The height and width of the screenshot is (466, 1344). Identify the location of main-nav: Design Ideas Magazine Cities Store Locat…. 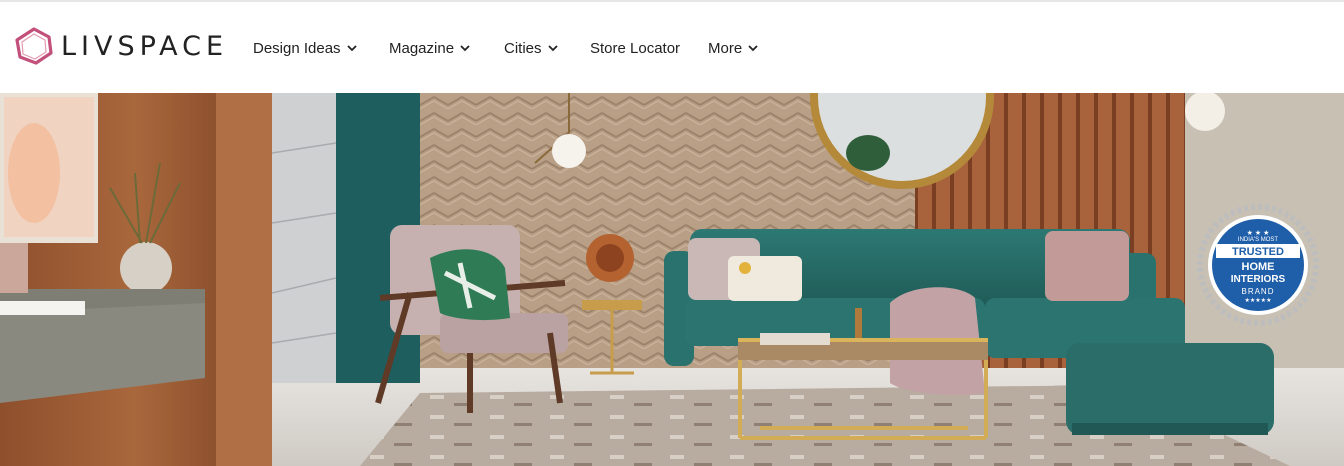
(510, 48).